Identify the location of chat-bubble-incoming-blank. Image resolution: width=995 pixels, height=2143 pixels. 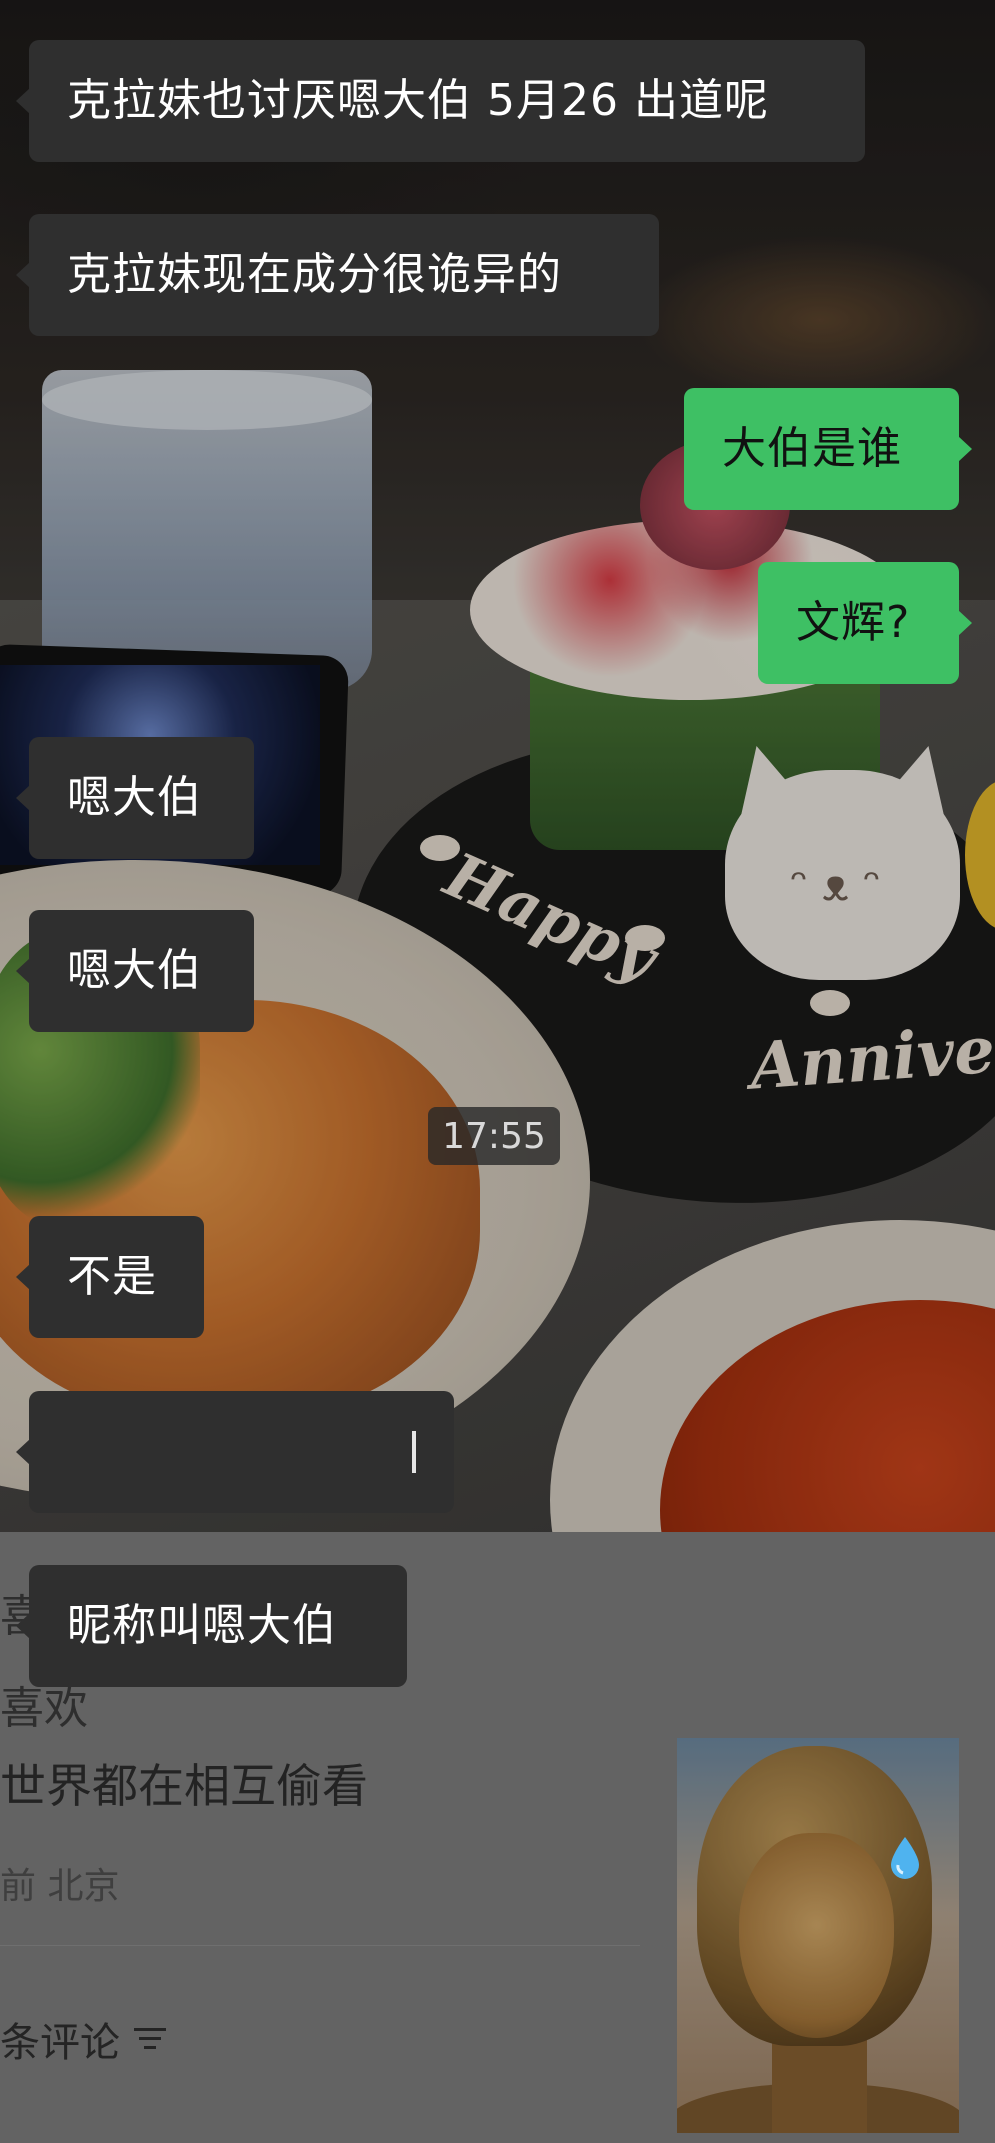
(235, 1452).